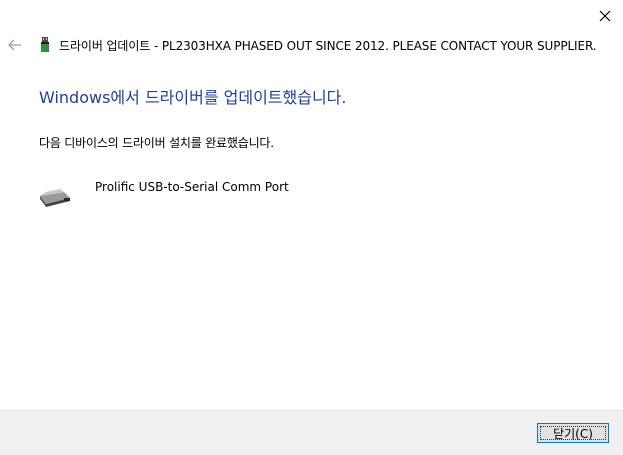  What do you see at coordinates (45, 44) in the screenshot?
I see `usb-device-icon` at bounding box center [45, 44].